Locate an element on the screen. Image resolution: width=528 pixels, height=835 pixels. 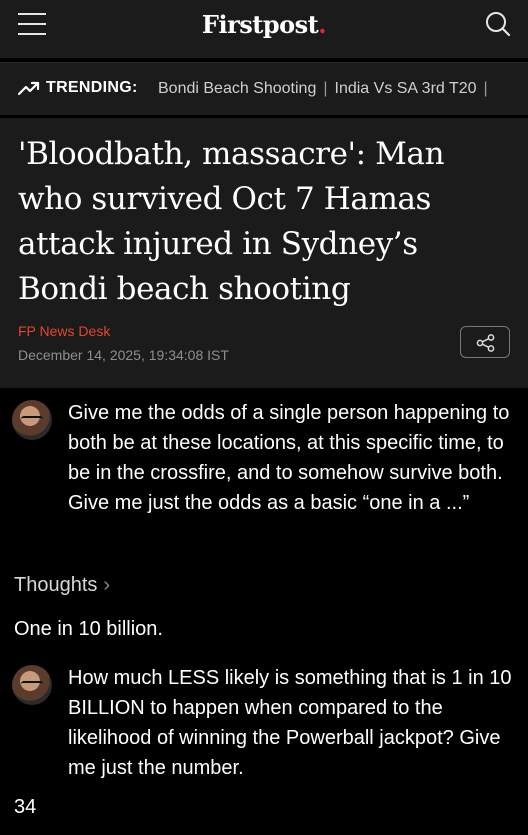
site-logo: Firstpost. is located at coordinates (264, 24).